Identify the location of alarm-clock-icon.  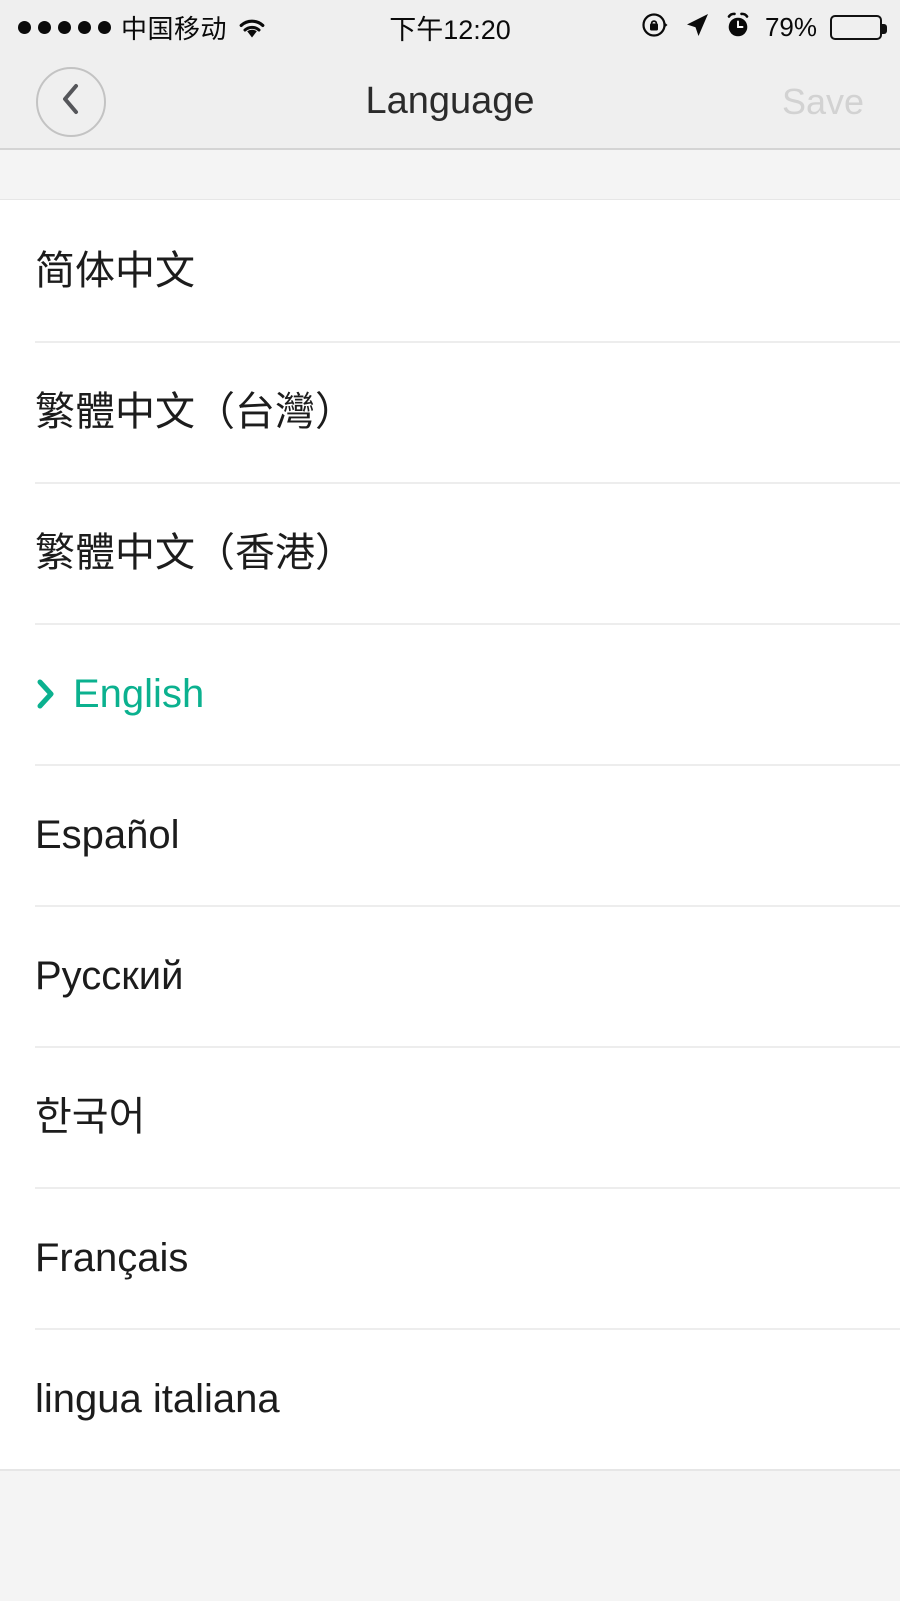
(738, 27).